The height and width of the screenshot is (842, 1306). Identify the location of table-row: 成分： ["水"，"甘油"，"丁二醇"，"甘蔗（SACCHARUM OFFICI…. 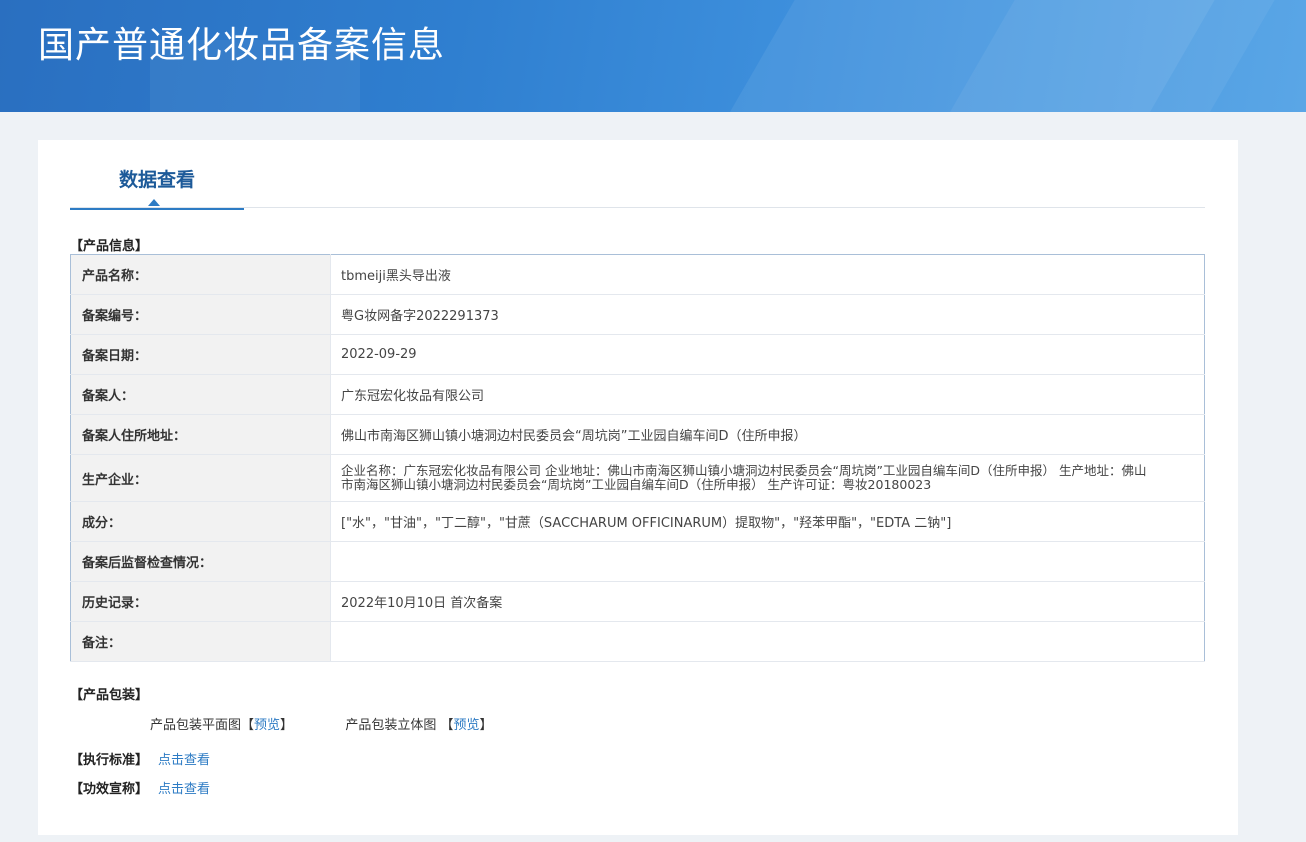
(637, 521).